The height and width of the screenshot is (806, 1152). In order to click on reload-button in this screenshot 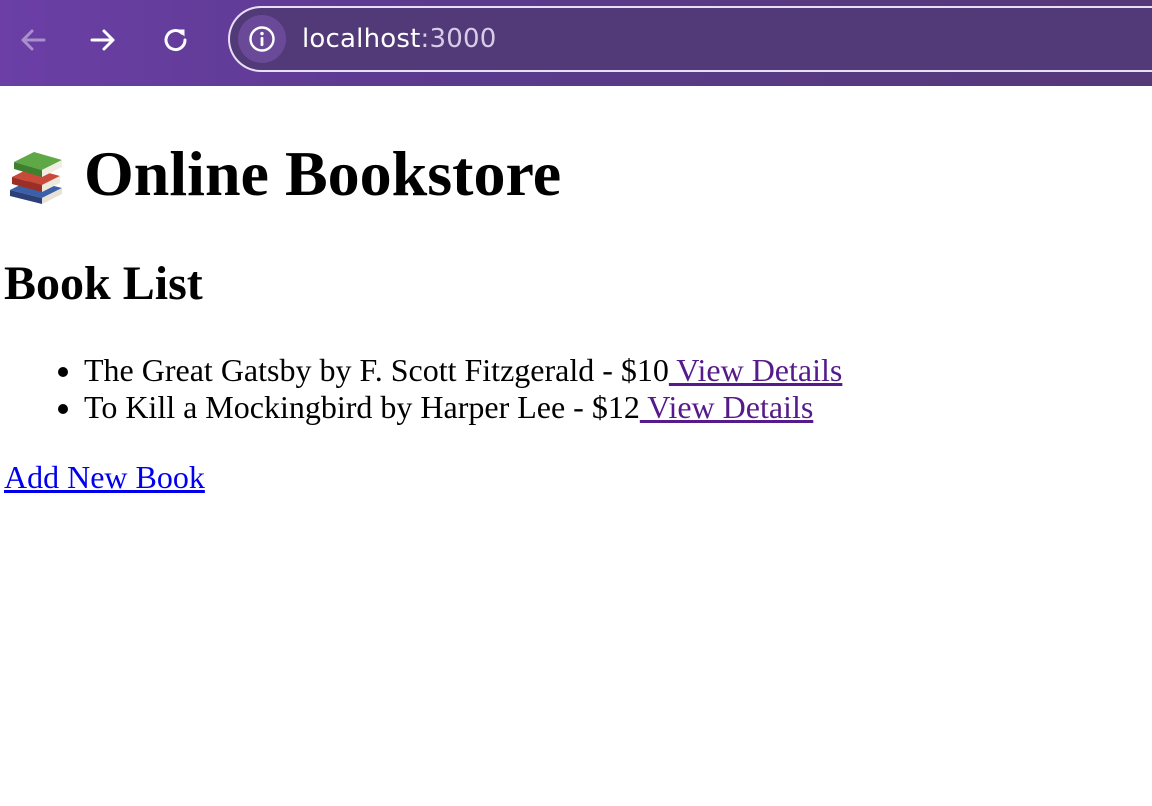, I will do `click(176, 40)`.